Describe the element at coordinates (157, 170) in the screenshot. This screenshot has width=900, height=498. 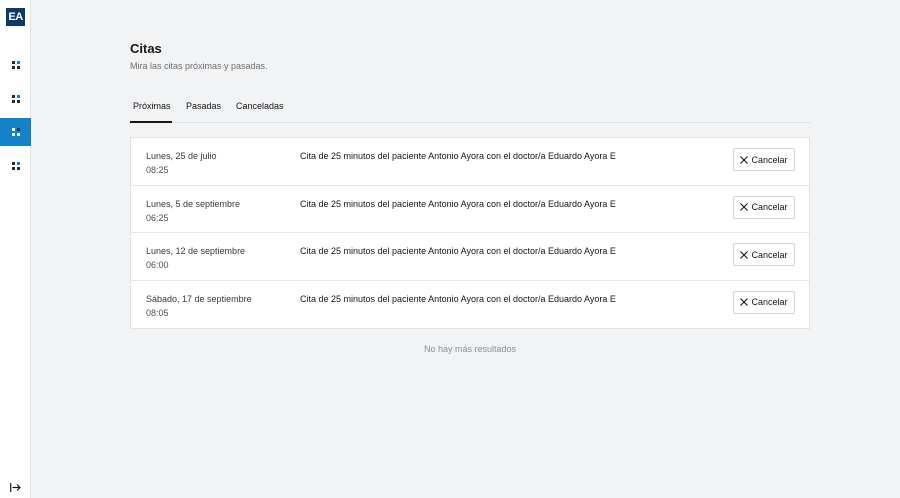
I see `appointment-time: 08:25` at that location.